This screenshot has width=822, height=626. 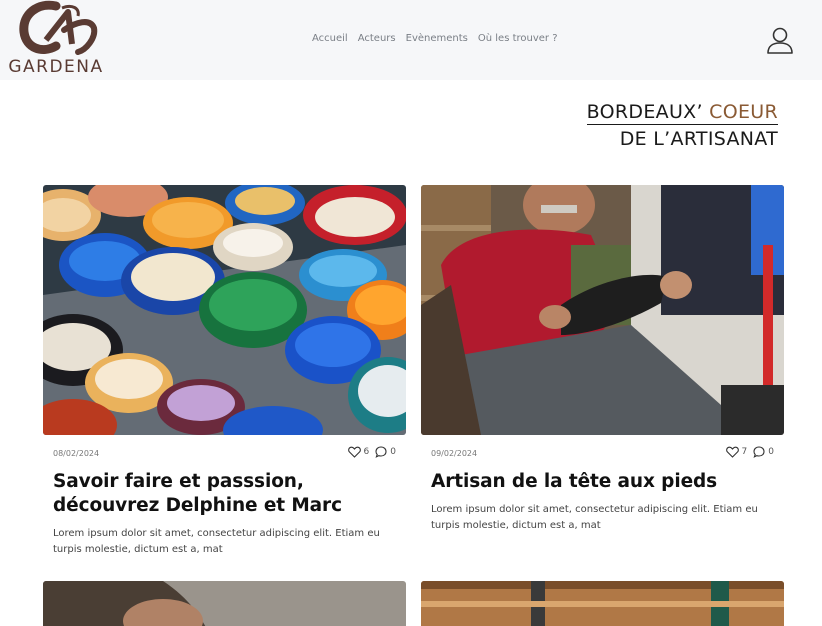 What do you see at coordinates (330, 38) in the screenshot?
I see `nav-item-accueil: Accueil` at bounding box center [330, 38].